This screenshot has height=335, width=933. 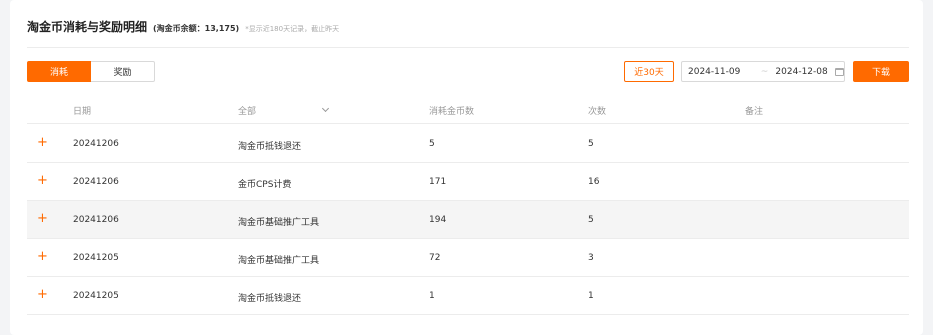 I want to click on header-divider, so click(x=468, y=47).